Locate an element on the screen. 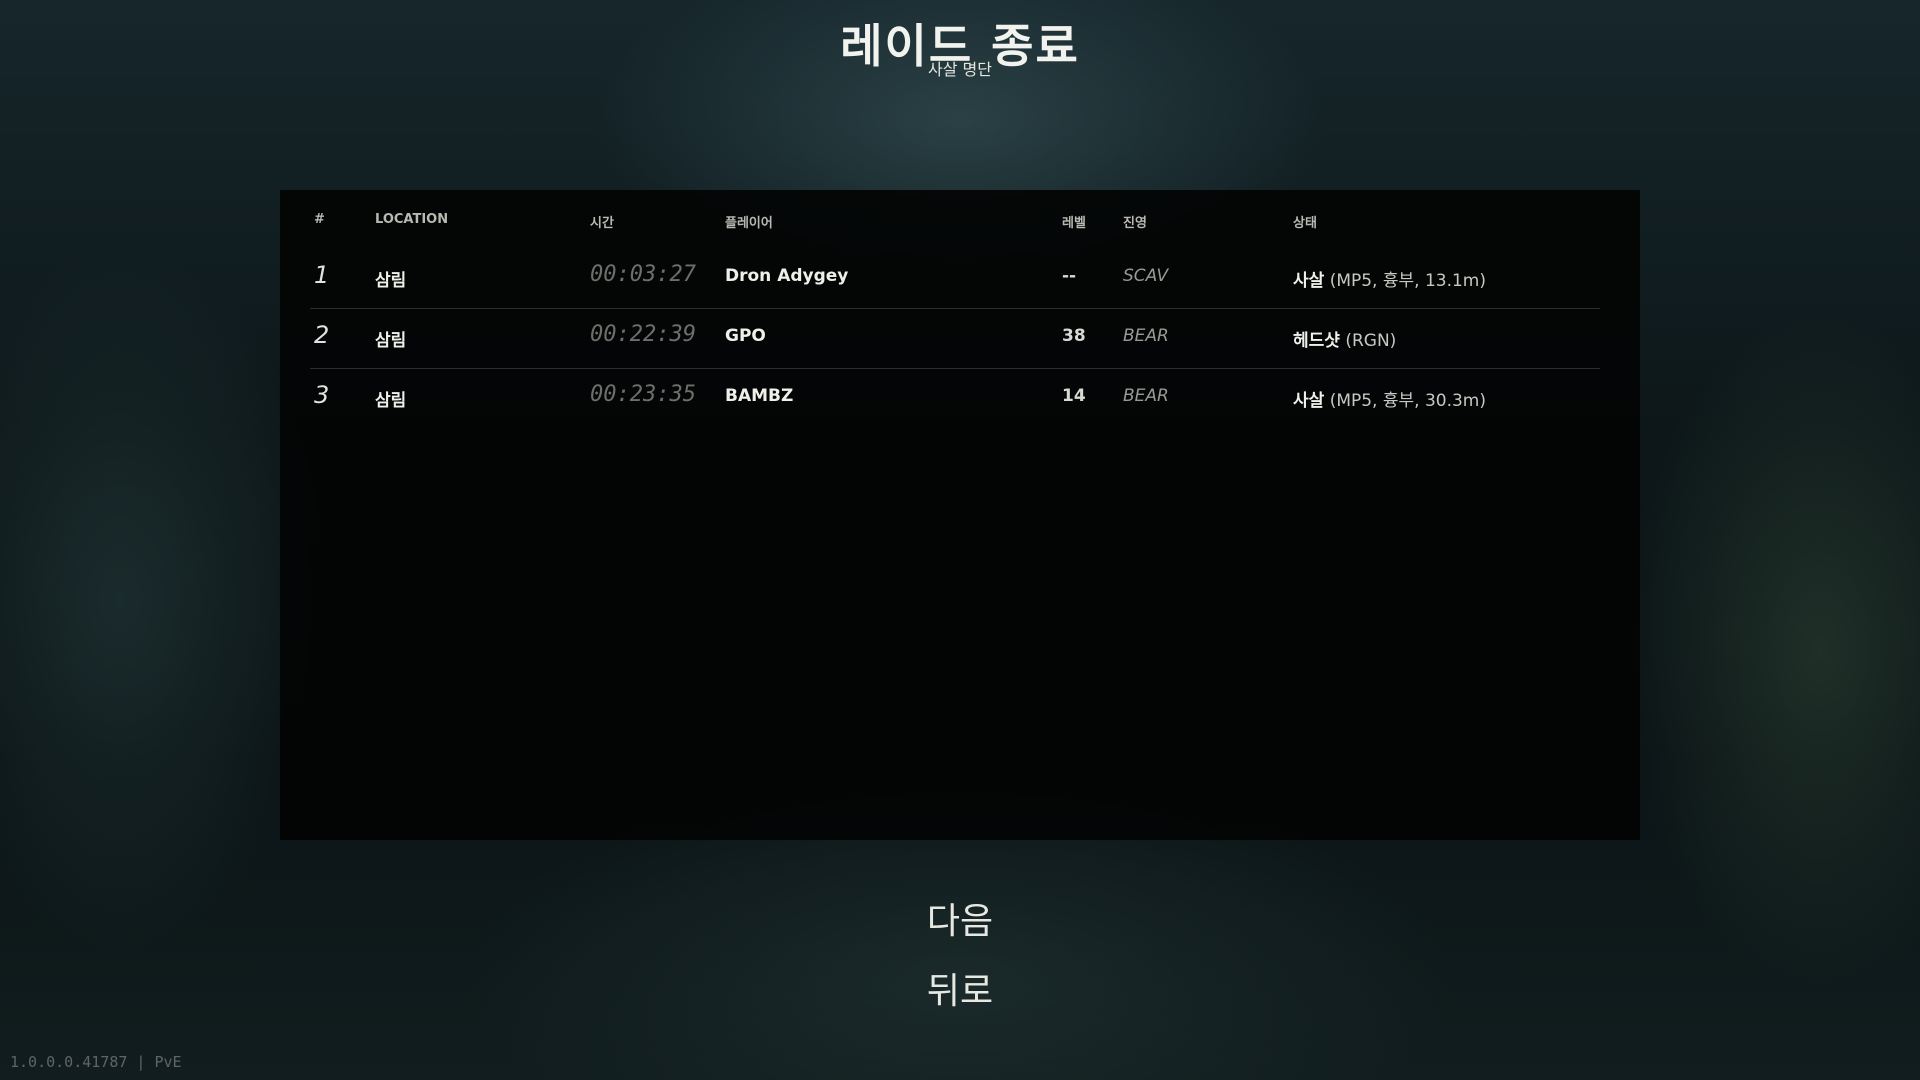  column-header-time: 시간 is located at coordinates (602, 223).